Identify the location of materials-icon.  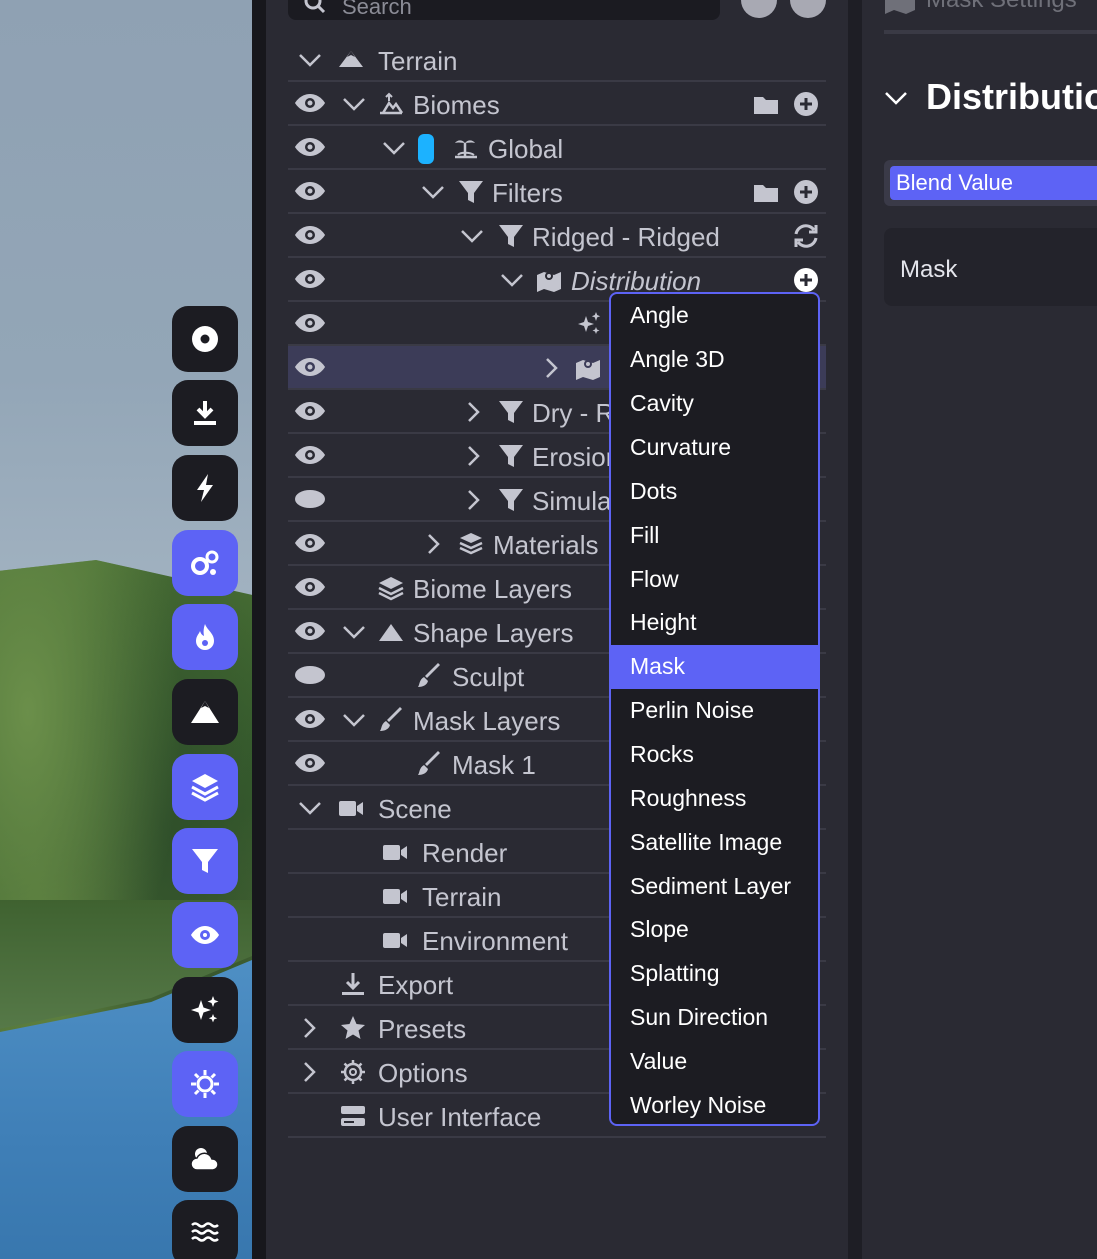
(471, 544).